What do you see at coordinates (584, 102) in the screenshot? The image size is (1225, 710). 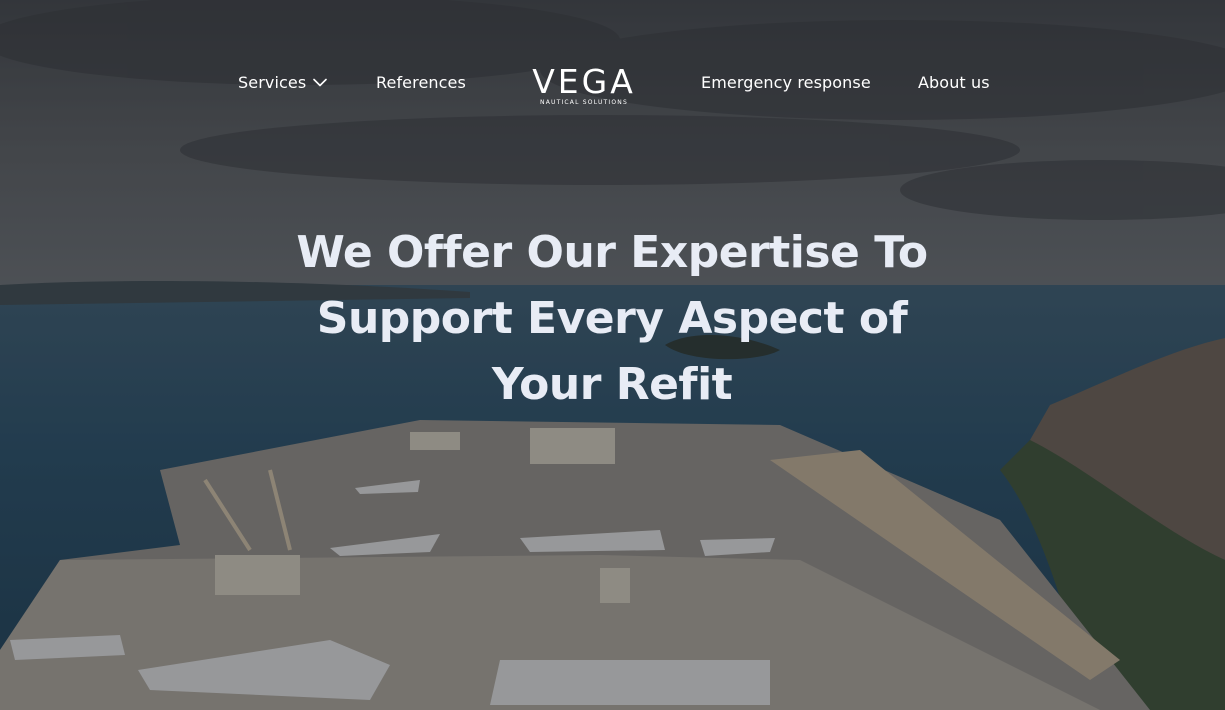 I see `logo-tagline: NAUTICAL SOLUTIONS` at bounding box center [584, 102].